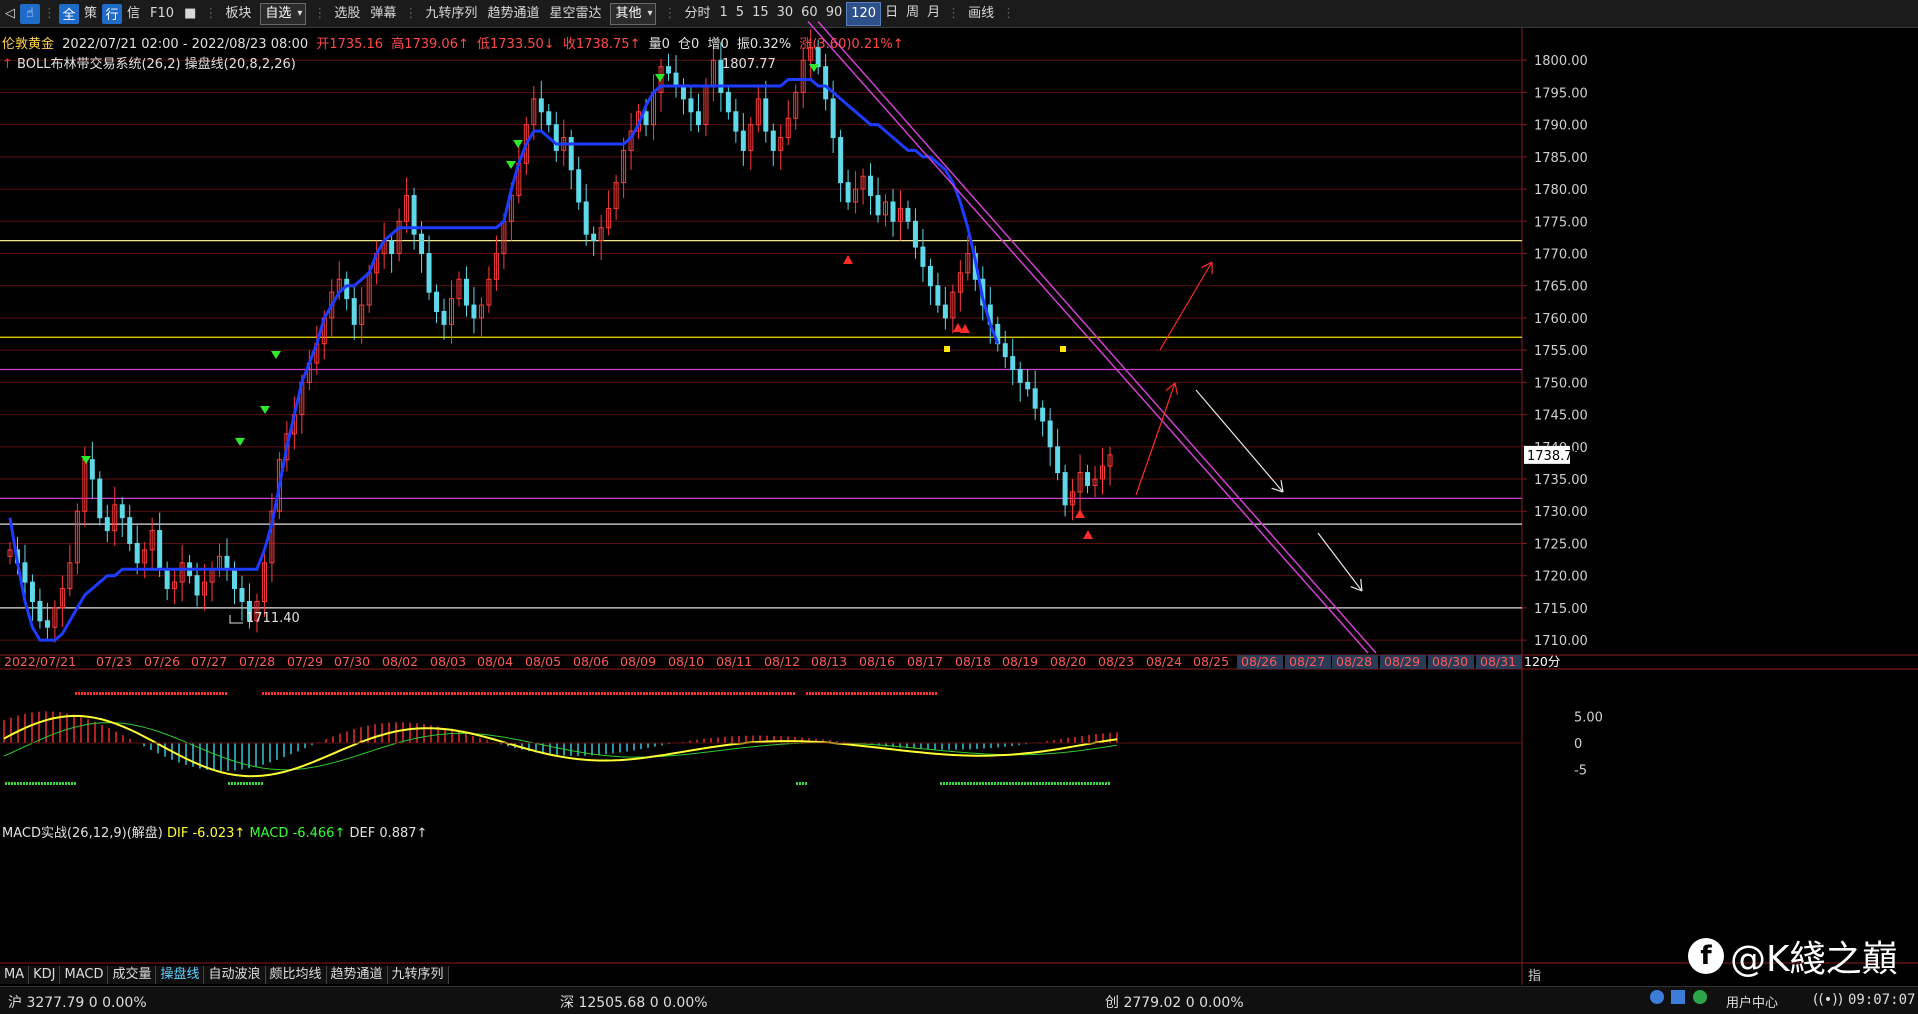 The height and width of the screenshot is (1014, 1918). I want to click on indicator-tab-0: MA, so click(15, 975).